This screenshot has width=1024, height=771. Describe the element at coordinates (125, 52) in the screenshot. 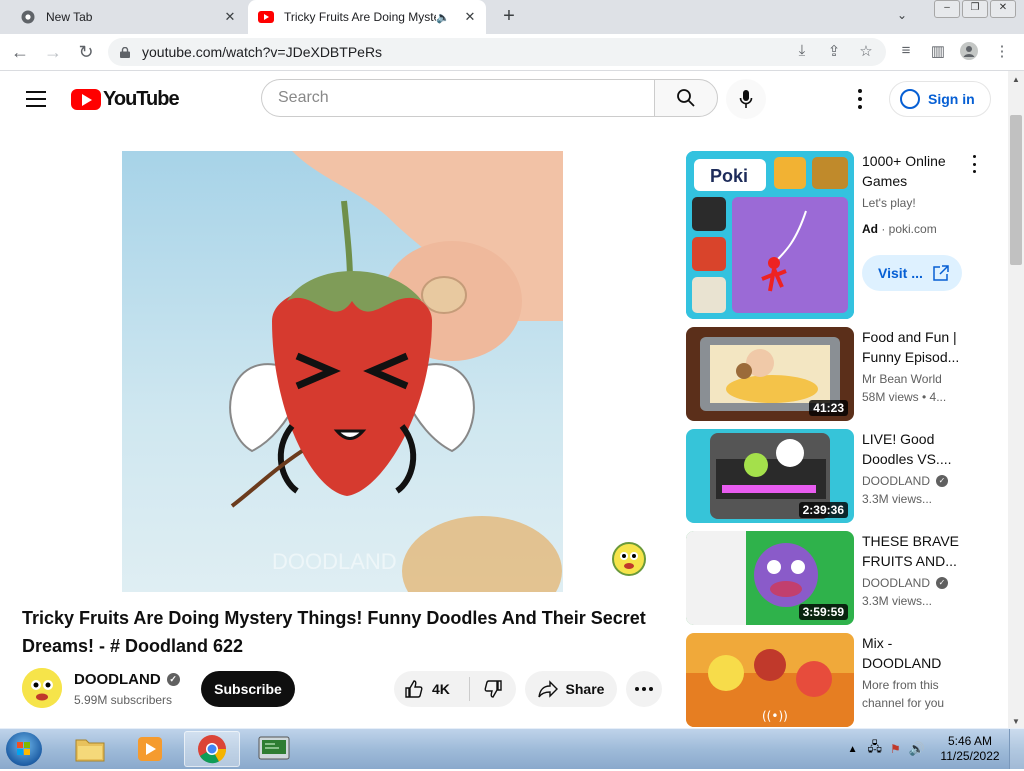

I see `lock-icon` at that location.